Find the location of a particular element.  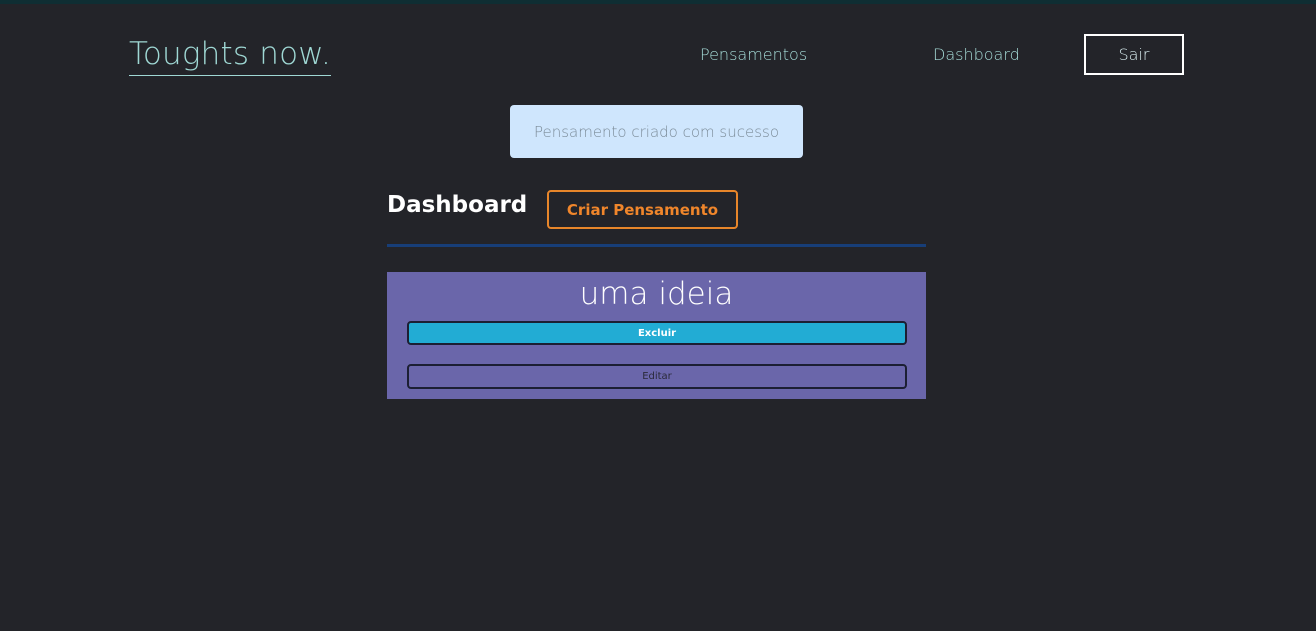

delete-button: Excluir is located at coordinates (657, 333).